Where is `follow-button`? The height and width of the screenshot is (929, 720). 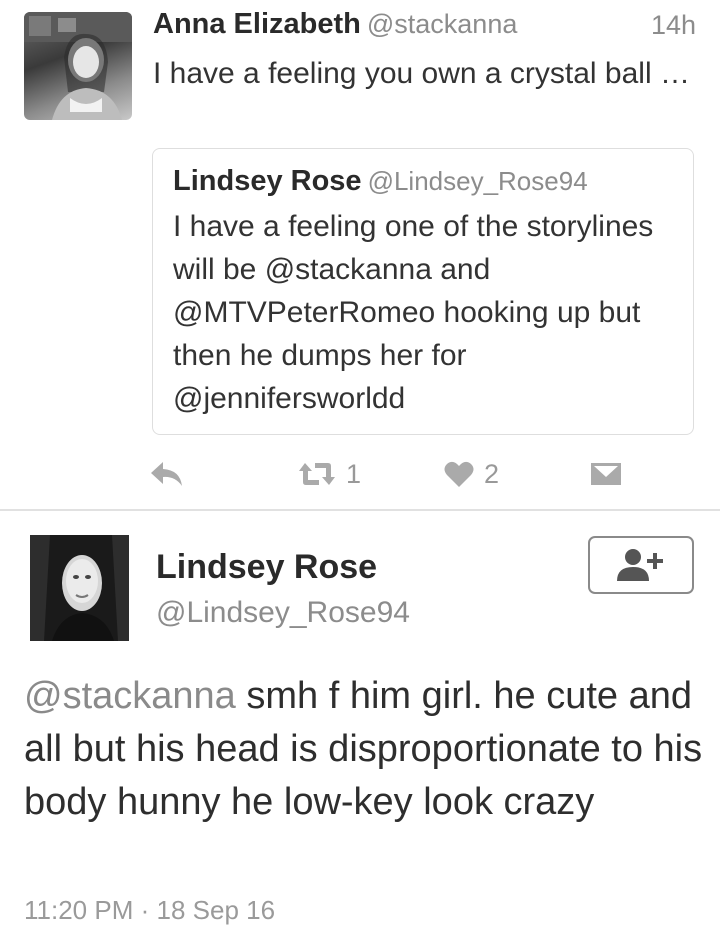
follow-button is located at coordinates (641, 565).